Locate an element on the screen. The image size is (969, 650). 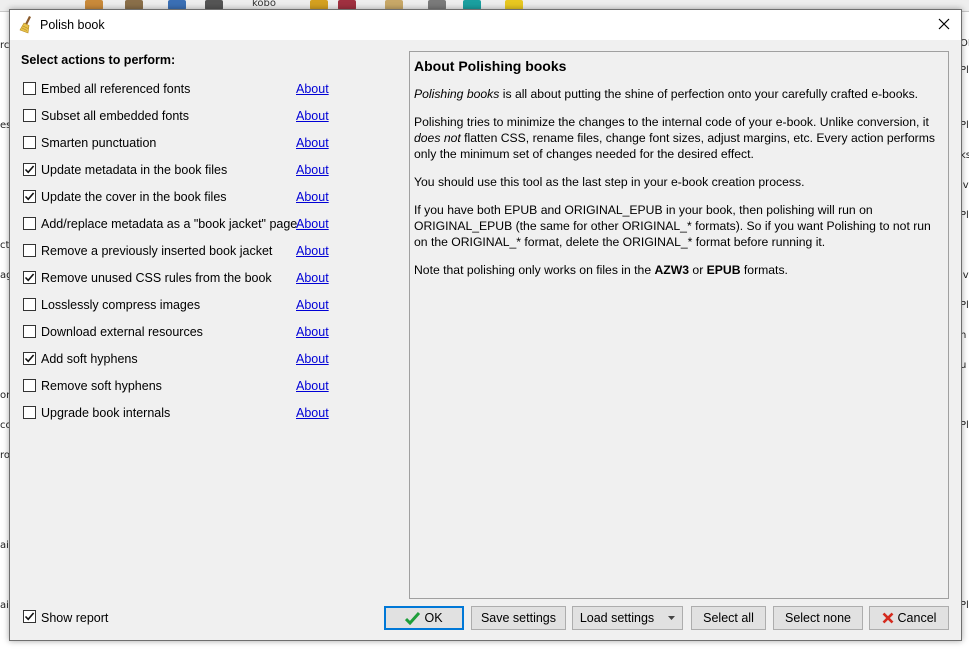
save-settings-label: Save settings is located at coordinates (518, 618).